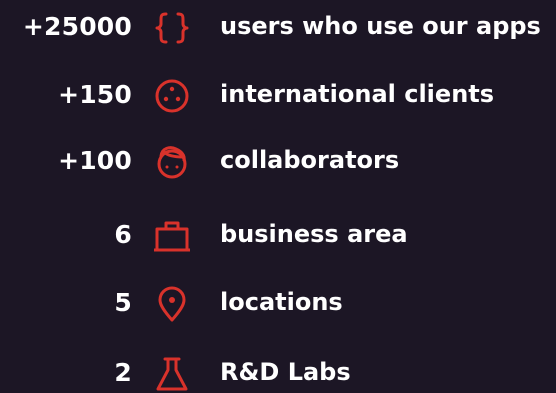  Describe the element at coordinates (123, 372) in the screenshot. I see `stat-value: 2` at that location.